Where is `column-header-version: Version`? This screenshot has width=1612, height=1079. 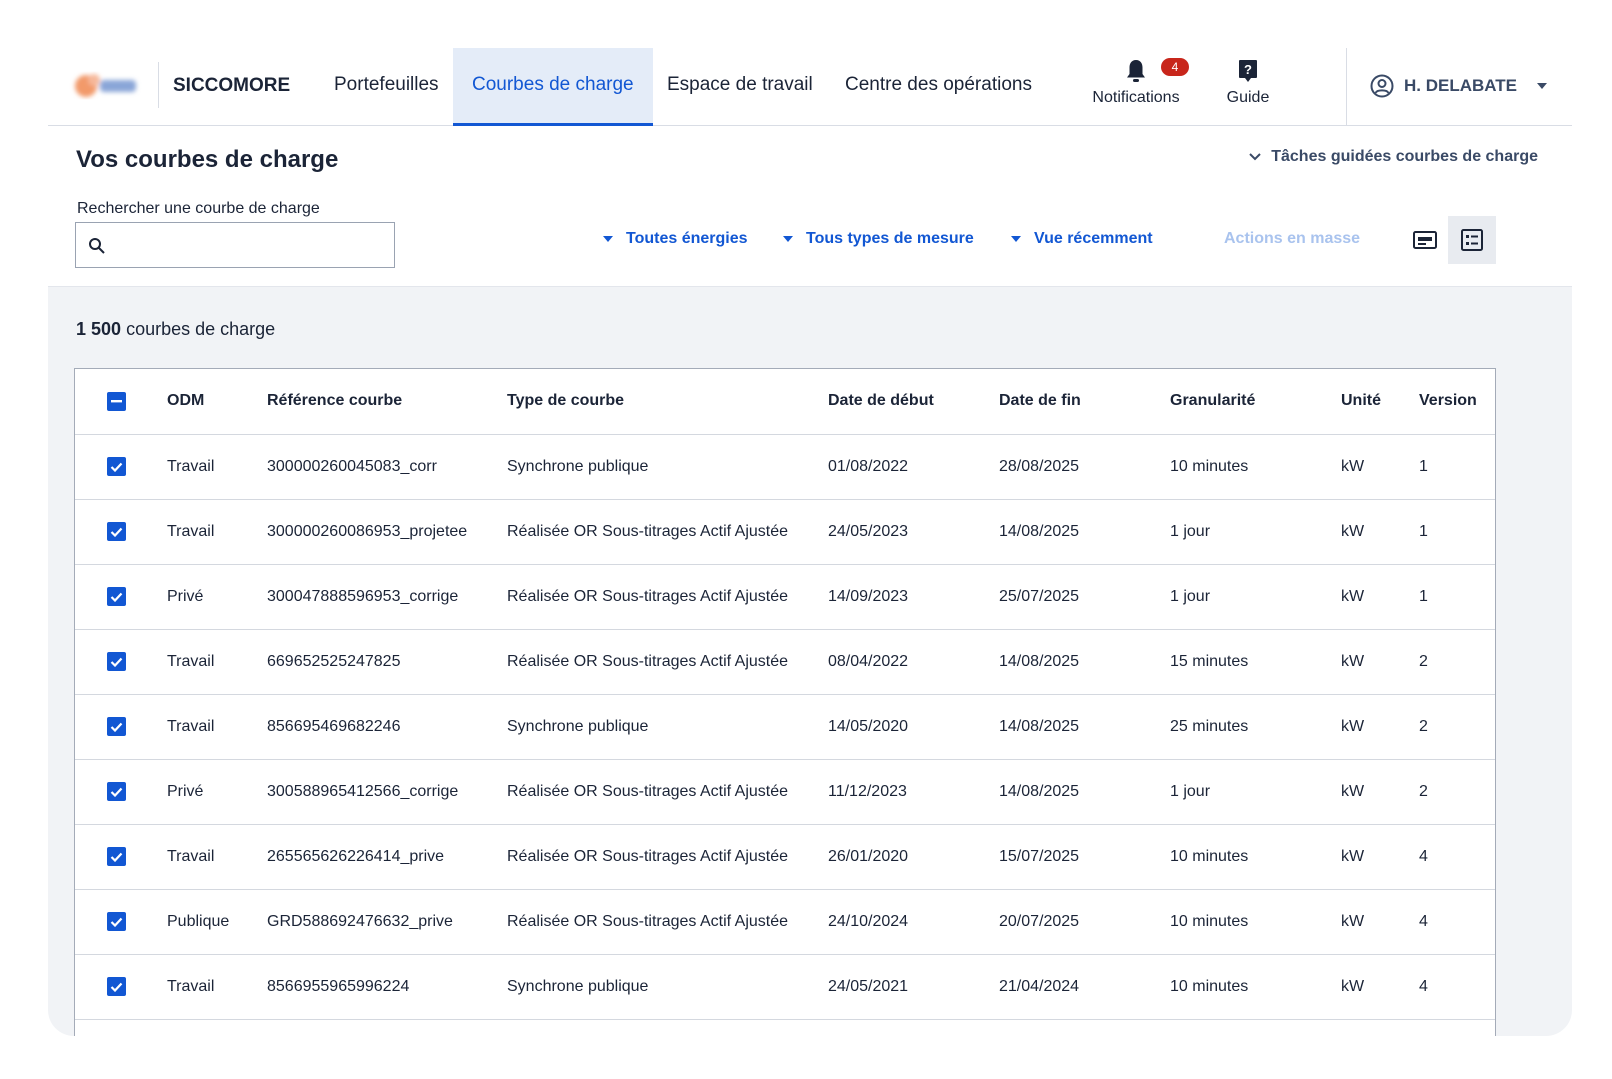 column-header-version: Version is located at coordinates (1457, 402).